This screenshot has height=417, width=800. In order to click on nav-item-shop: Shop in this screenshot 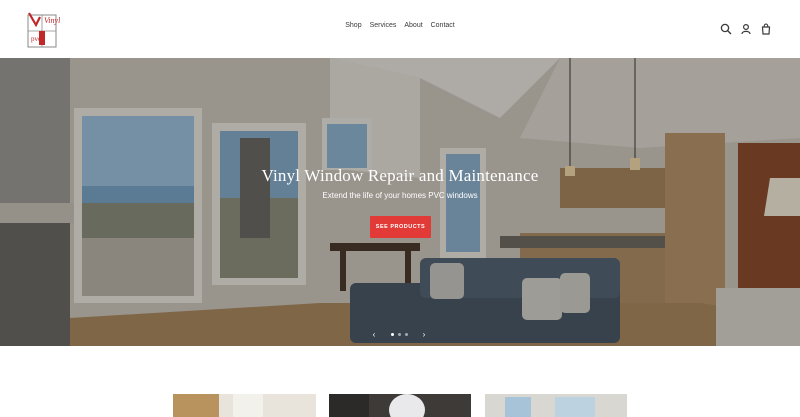, I will do `click(353, 25)`.